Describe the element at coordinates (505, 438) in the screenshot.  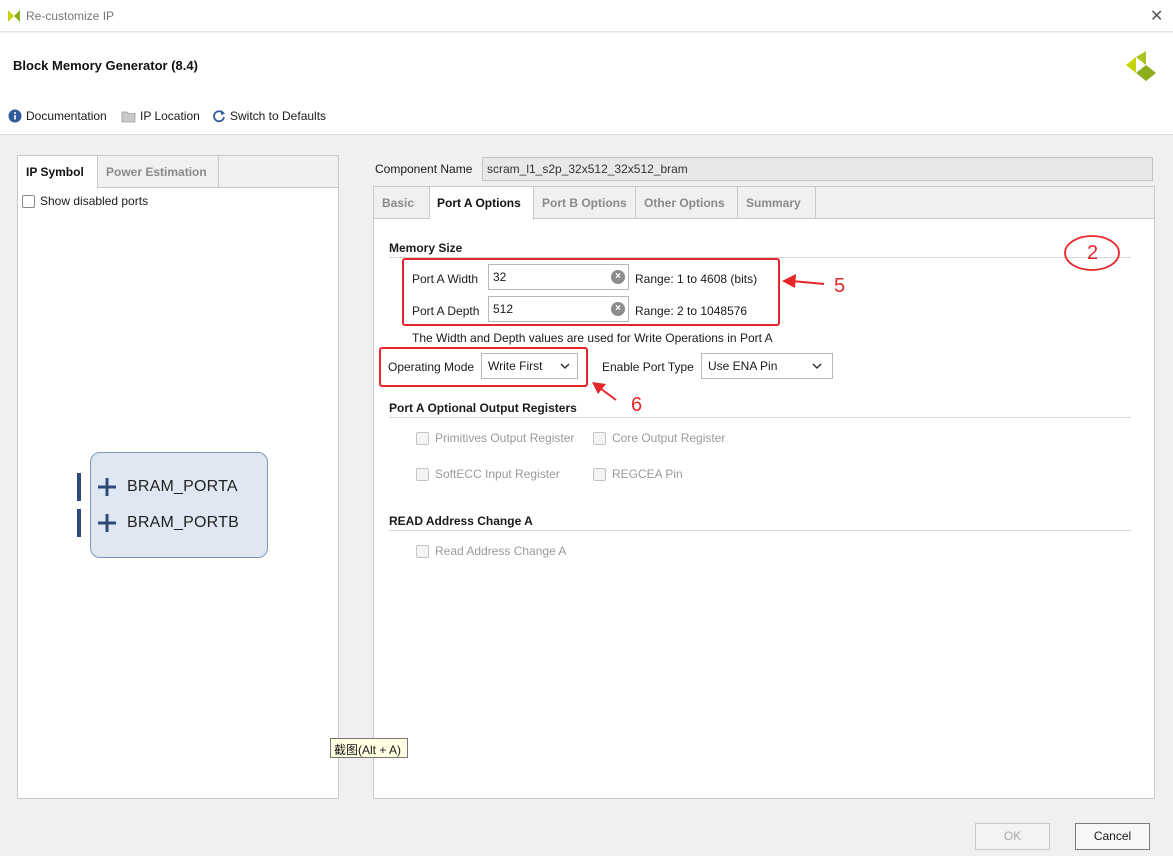
I see `primitives-output-register-label: Primitives Output Register` at that location.